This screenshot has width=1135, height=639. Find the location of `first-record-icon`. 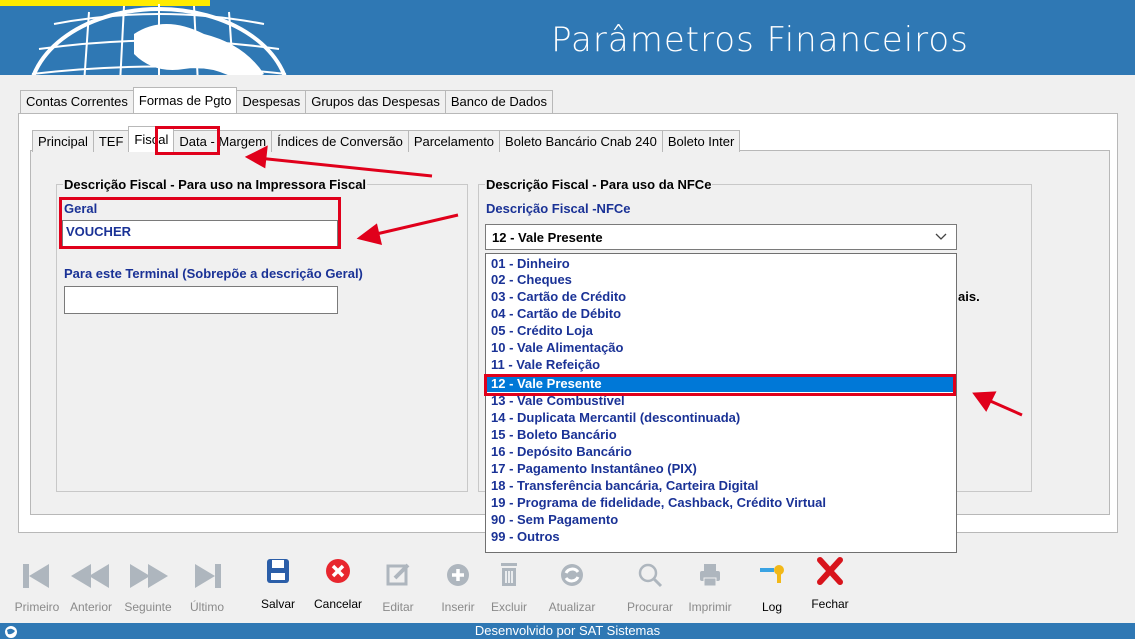

first-record-icon is located at coordinates (36, 576).